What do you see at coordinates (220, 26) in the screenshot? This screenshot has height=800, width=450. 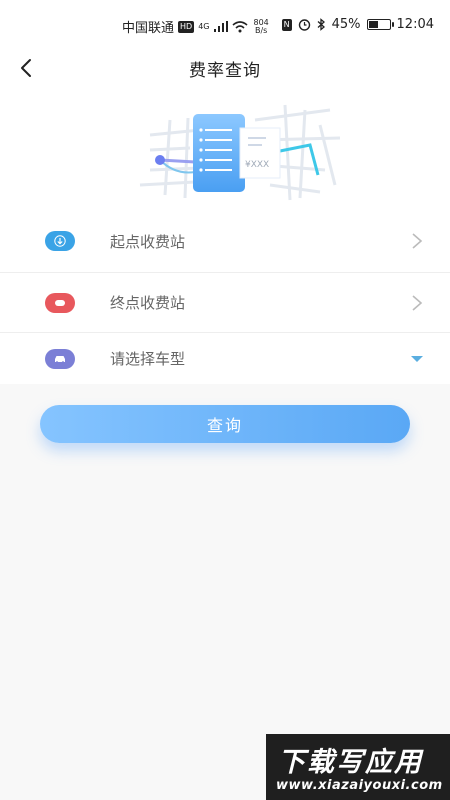 I see `signal-icon` at bounding box center [220, 26].